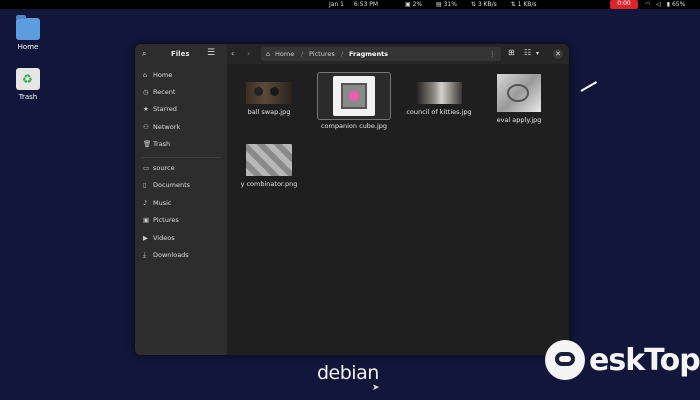 The height and width of the screenshot is (400, 700). What do you see at coordinates (28, 27) in the screenshot?
I see `folder-icon` at bounding box center [28, 27].